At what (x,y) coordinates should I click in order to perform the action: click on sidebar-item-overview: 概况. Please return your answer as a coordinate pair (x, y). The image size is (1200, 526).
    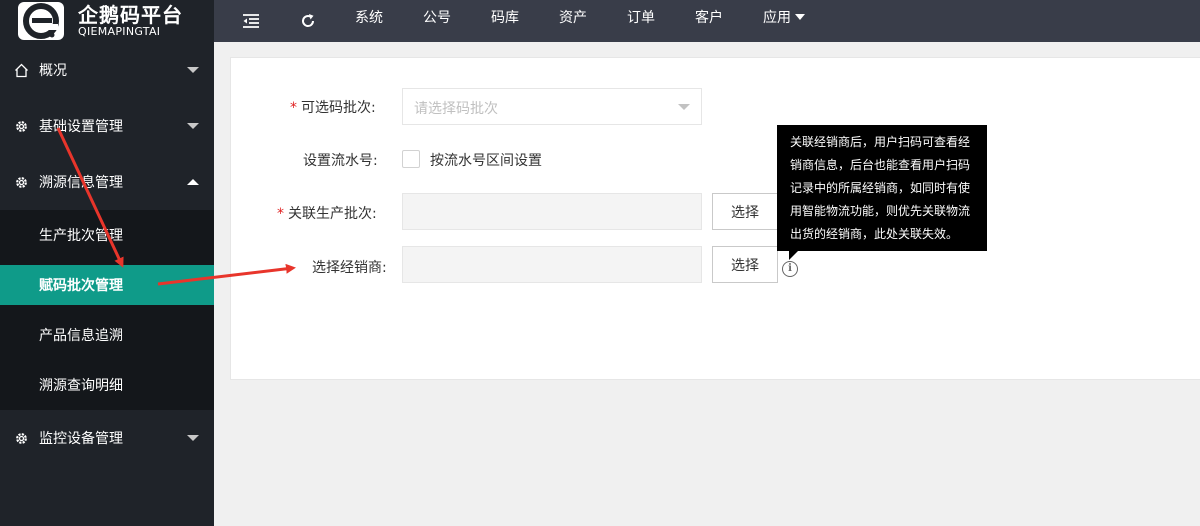
    Looking at the image, I should click on (107, 70).